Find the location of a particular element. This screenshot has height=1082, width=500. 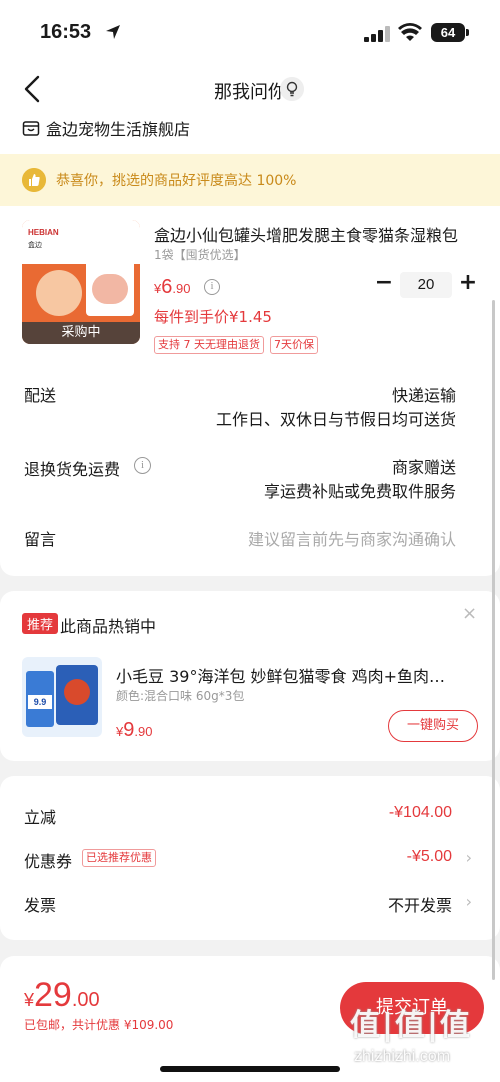

home-indicator is located at coordinates (250, 1069).